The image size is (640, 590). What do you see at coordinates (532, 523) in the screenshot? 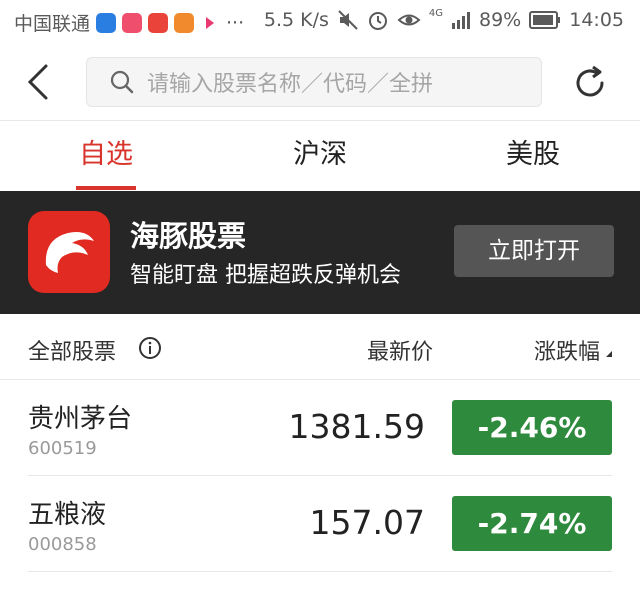
I see `stock-change-badge: -2.74%` at bounding box center [532, 523].